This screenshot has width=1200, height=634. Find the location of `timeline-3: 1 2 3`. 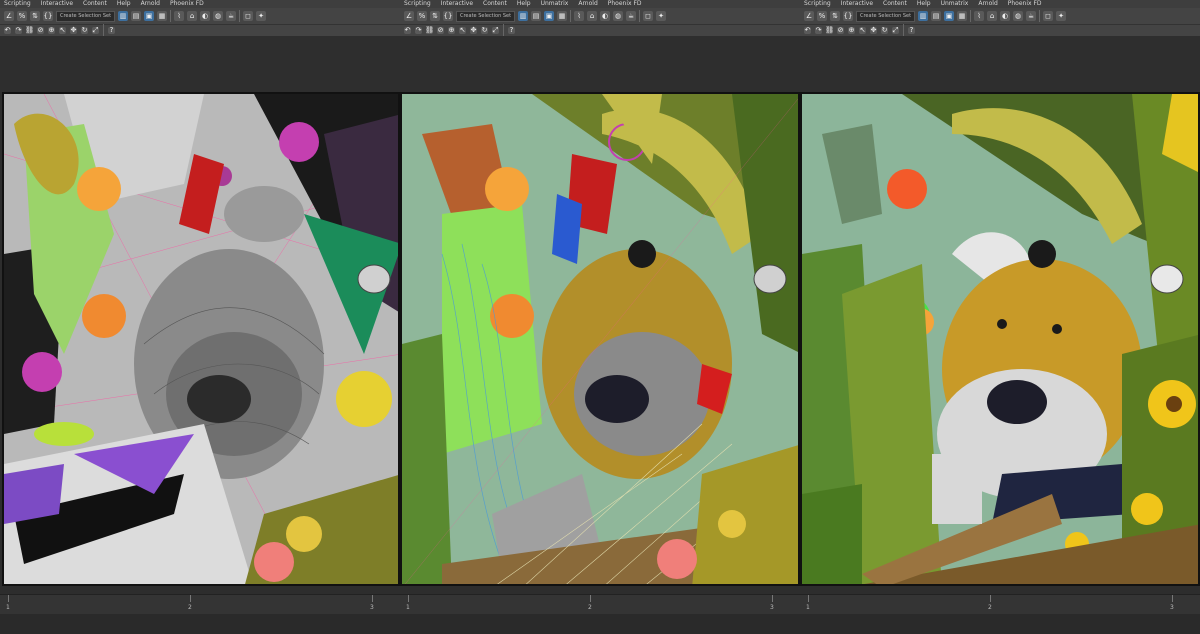

timeline-3: 1 2 3 is located at coordinates (1000, 604).